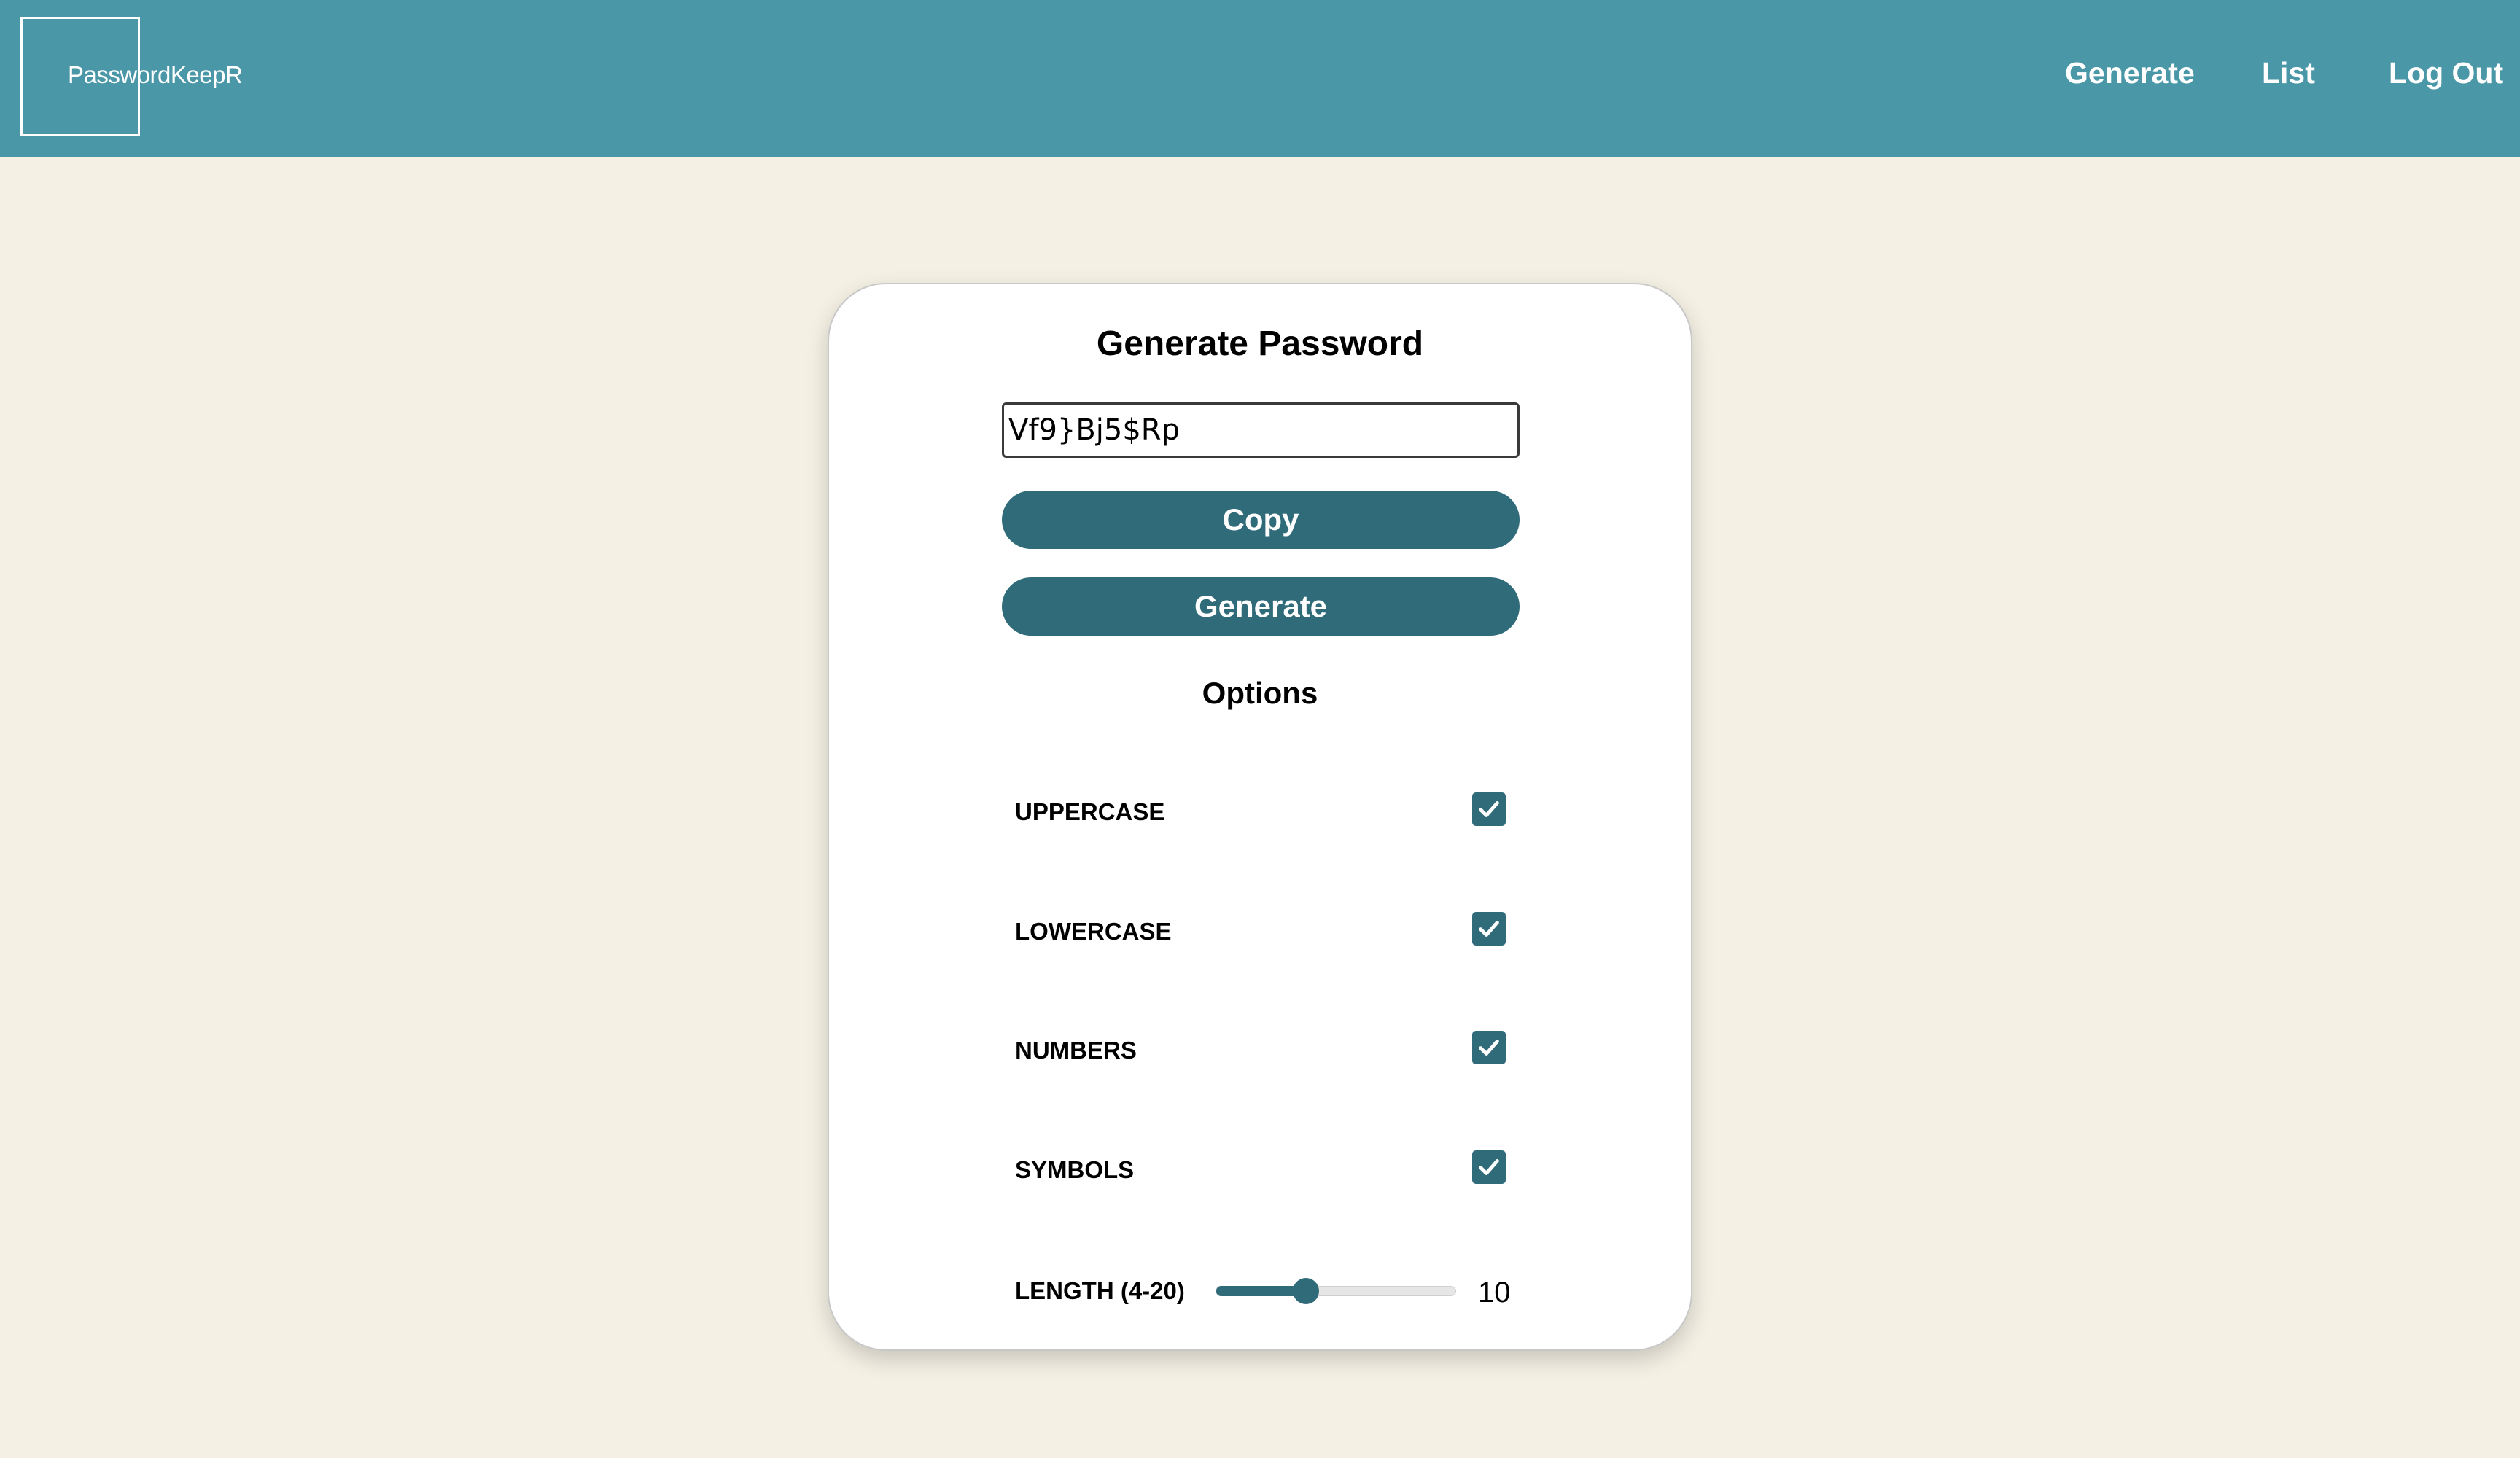 This screenshot has width=2520, height=1458. Describe the element at coordinates (2446, 73) in the screenshot. I see `nav-link-logout: Log Out` at that location.